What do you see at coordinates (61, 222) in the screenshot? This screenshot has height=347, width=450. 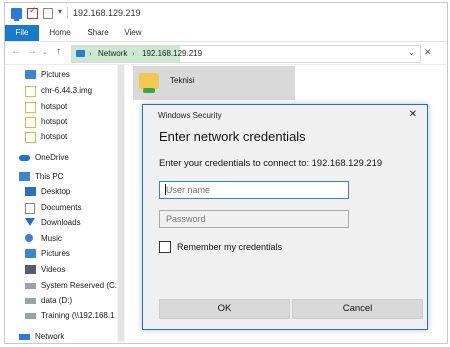 I see `nav-item-label: Downloads` at bounding box center [61, 222].